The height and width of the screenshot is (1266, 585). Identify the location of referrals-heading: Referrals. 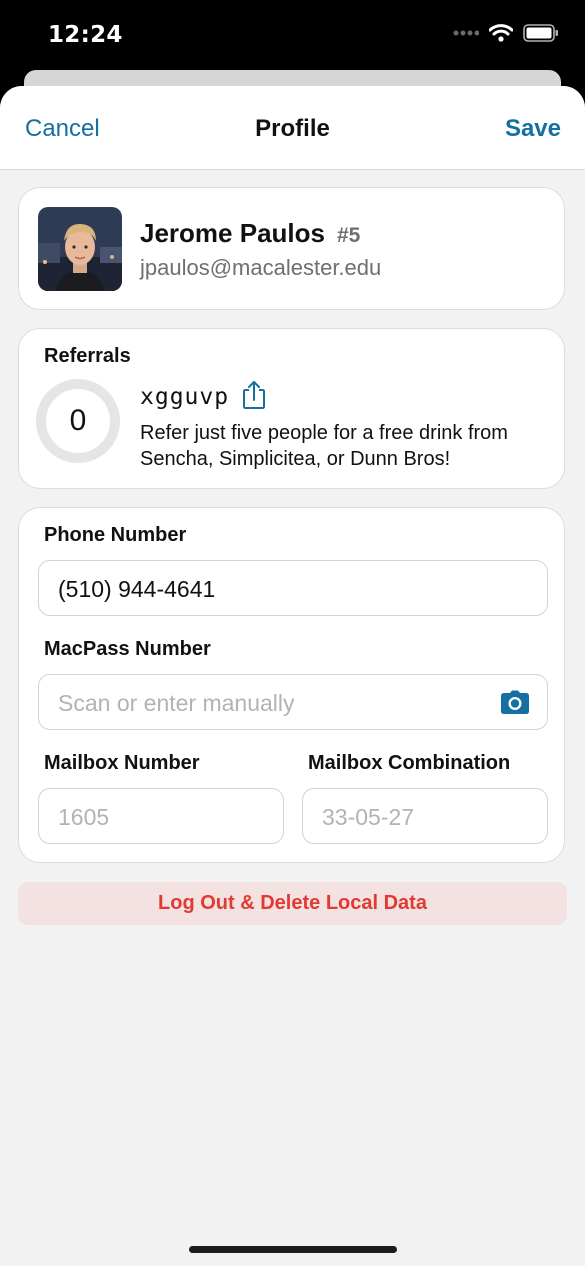
(87, 356).